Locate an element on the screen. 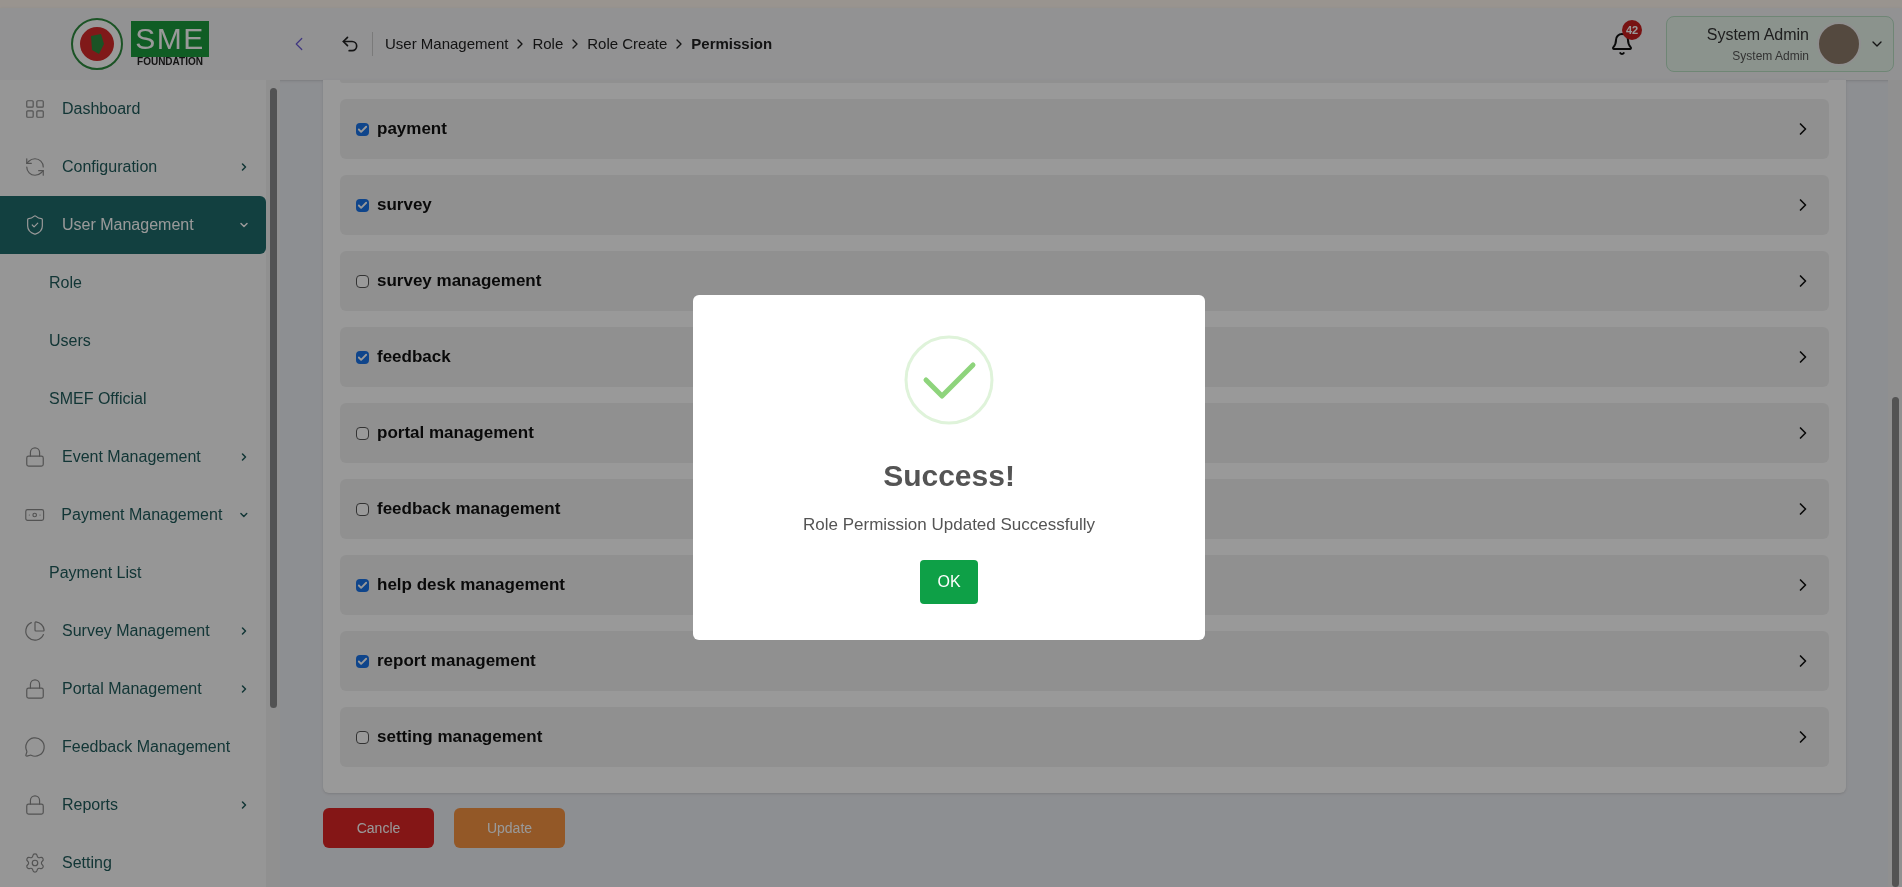 The image size is (1902, 887). user-name: System Admin is located at coordinates (1757, 35).